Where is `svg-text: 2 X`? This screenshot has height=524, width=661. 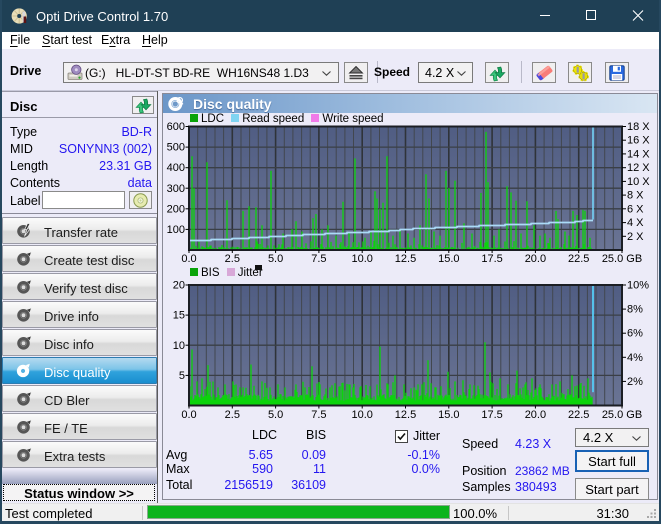 svg-text: 2 X is located at coordinates (635, 237).